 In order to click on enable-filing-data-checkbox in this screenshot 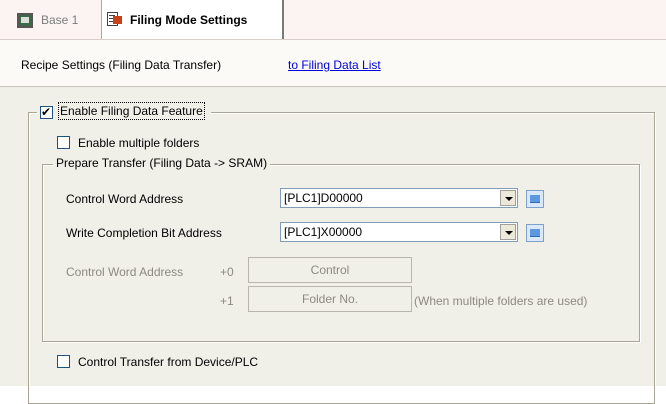, I will do `click(46, 112)`.